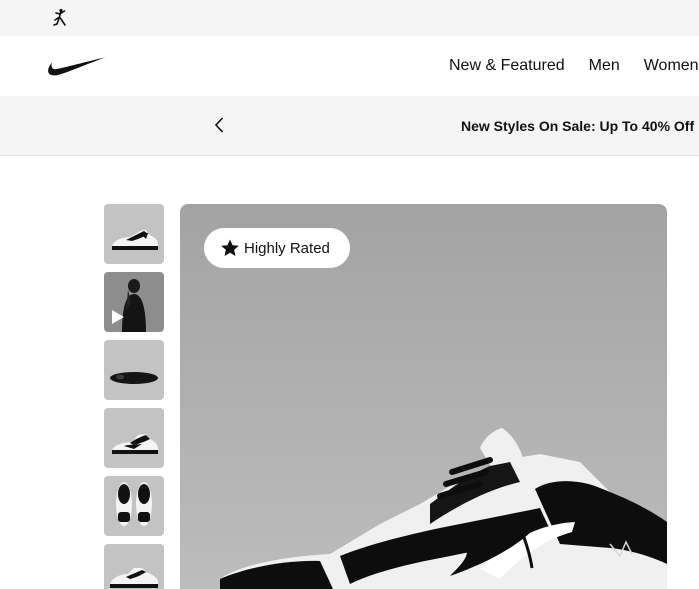 The image size is (699, 589). I want to click on thumbnail-shoe-pair, so click(134, 566).